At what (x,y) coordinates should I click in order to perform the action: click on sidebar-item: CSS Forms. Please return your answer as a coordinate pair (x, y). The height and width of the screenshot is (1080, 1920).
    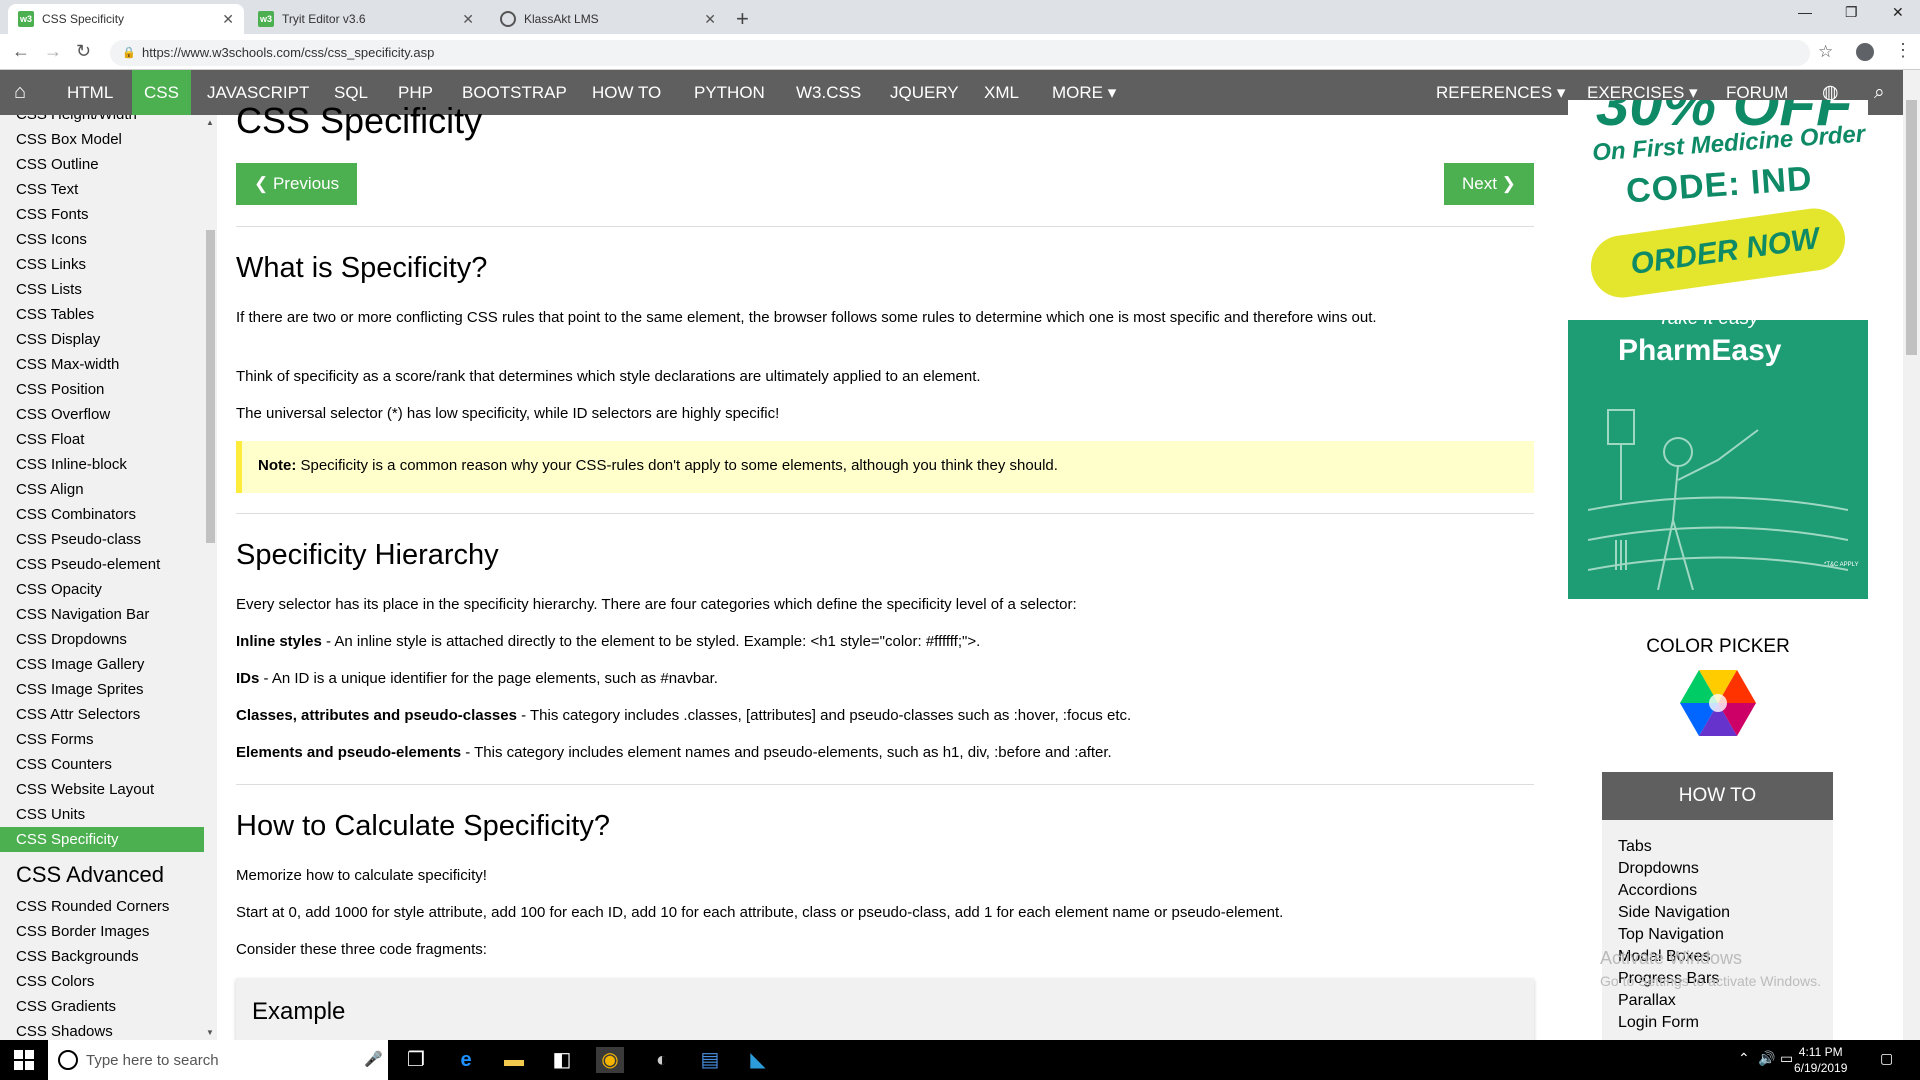
    Looking at the image, I should click on (102, 739).